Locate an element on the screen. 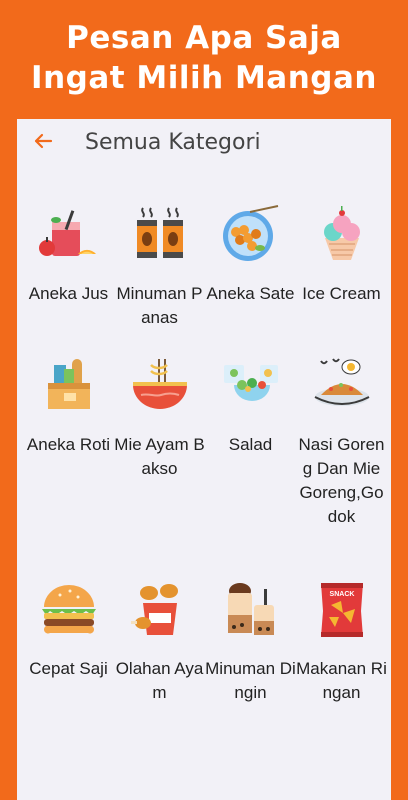  category-nasi-goreng: Nasi Goreng Dan Mie Goreng,Godok is located at coordinates (341, 442).